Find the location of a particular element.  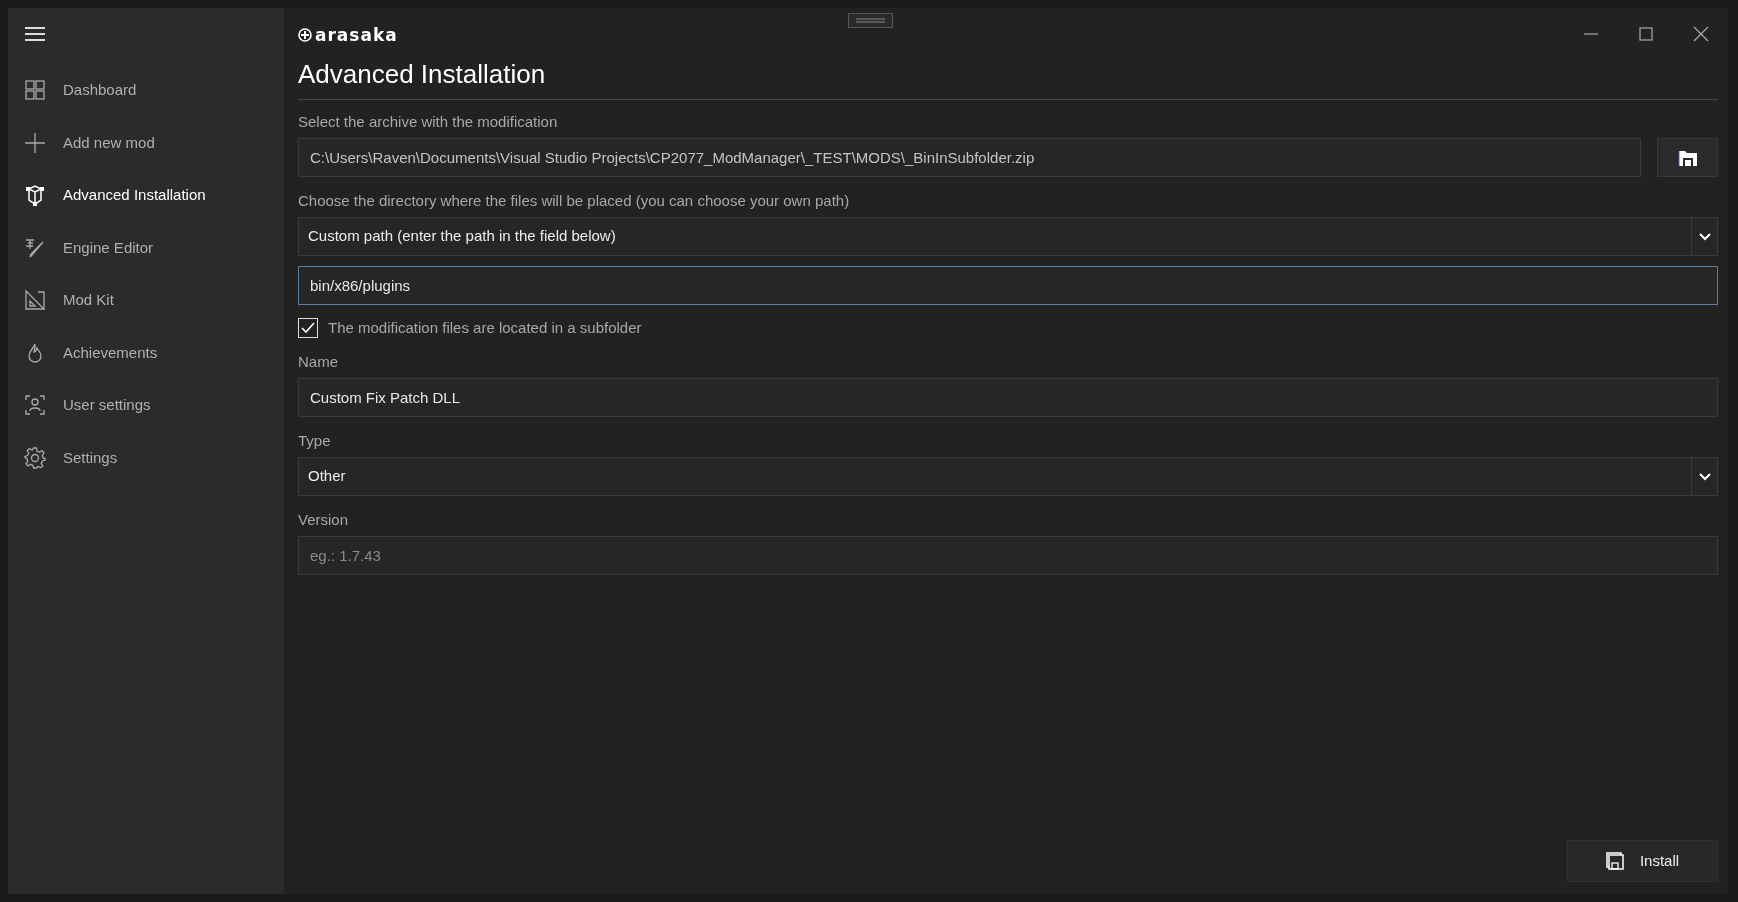

file-path-field: C:\Users\Raven\Documents\Visual Studio Projects\CP2077_ModManager\_TEST\MODS\_BinInSubfolder.zip is located at coordinates (969, 157).